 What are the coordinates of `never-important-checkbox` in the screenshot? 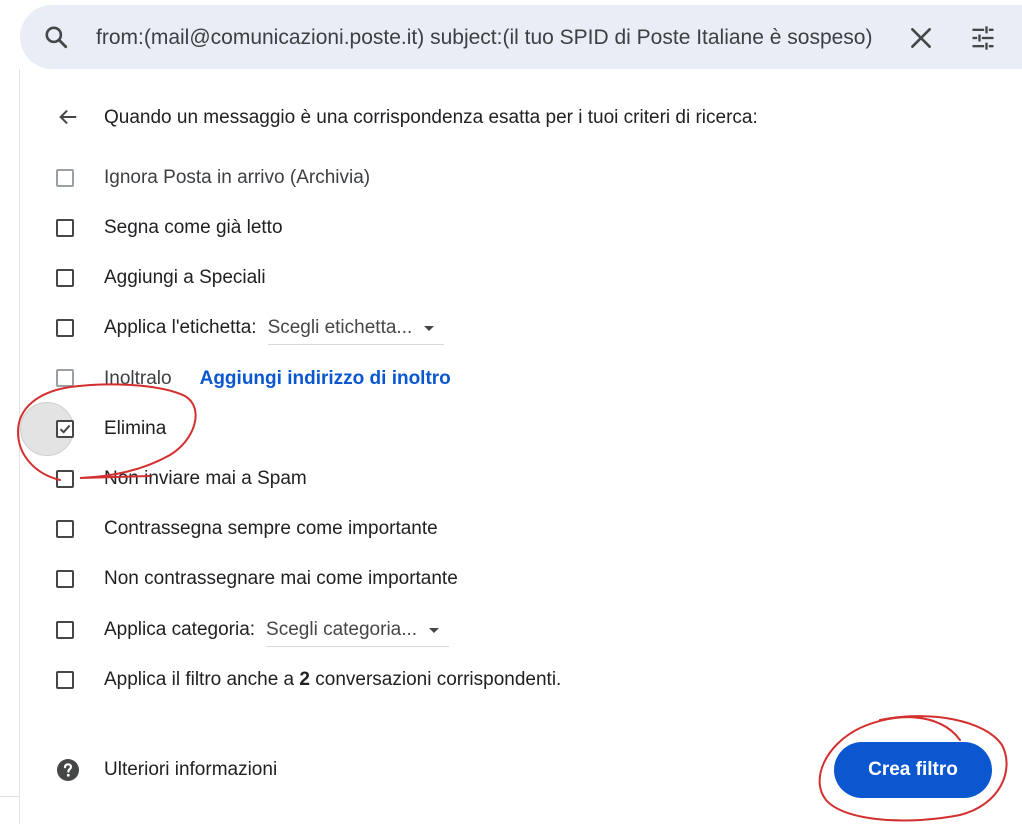 It's located at (65, 579).